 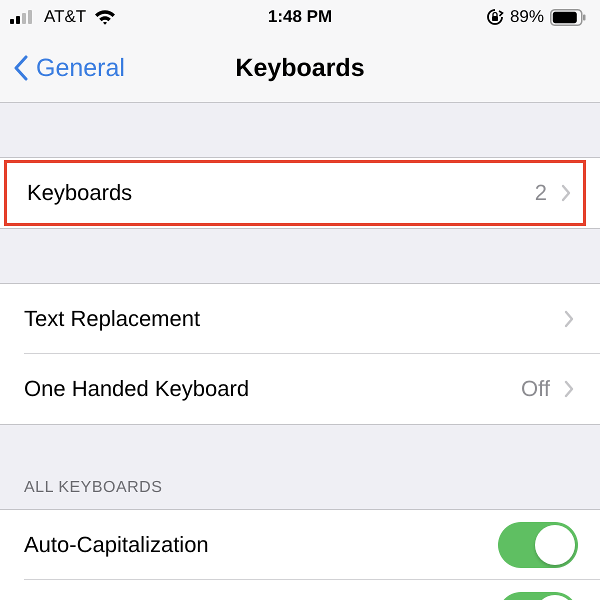 What do you see at coordinates (300, 68) in the screenshot?
I see `page-title: Keyboards` at bounding box center [300, 68].